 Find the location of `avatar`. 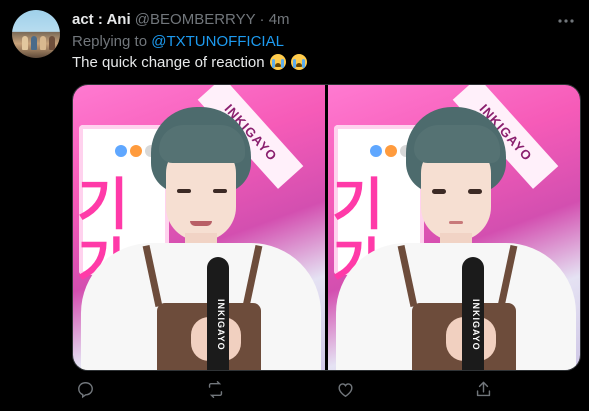

avatar is located at coordinates (36, 34).